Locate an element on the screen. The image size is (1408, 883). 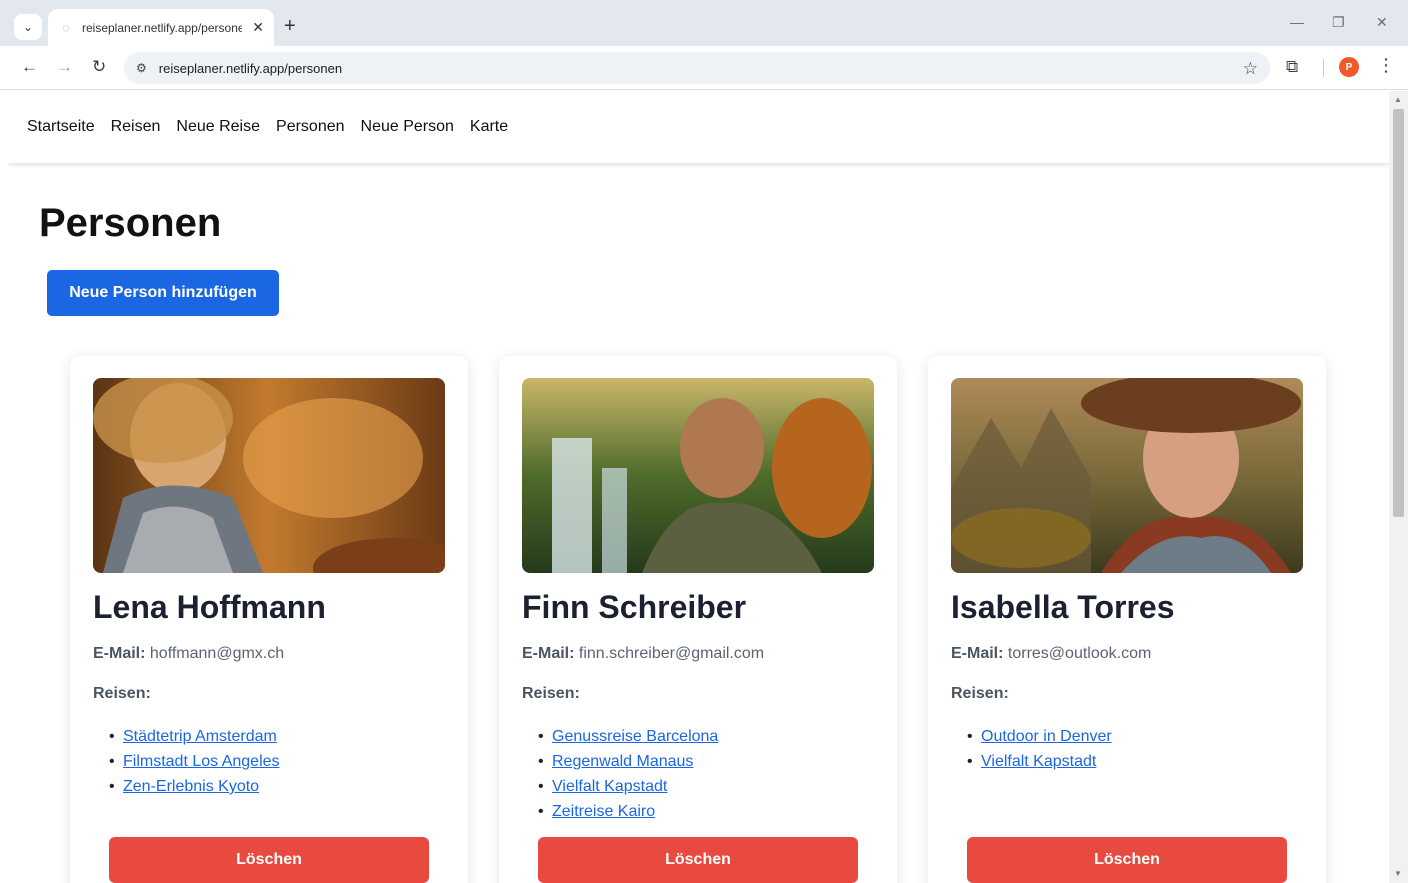
chevron-down-icon: ⌄ is located at coordinates (28, 27).